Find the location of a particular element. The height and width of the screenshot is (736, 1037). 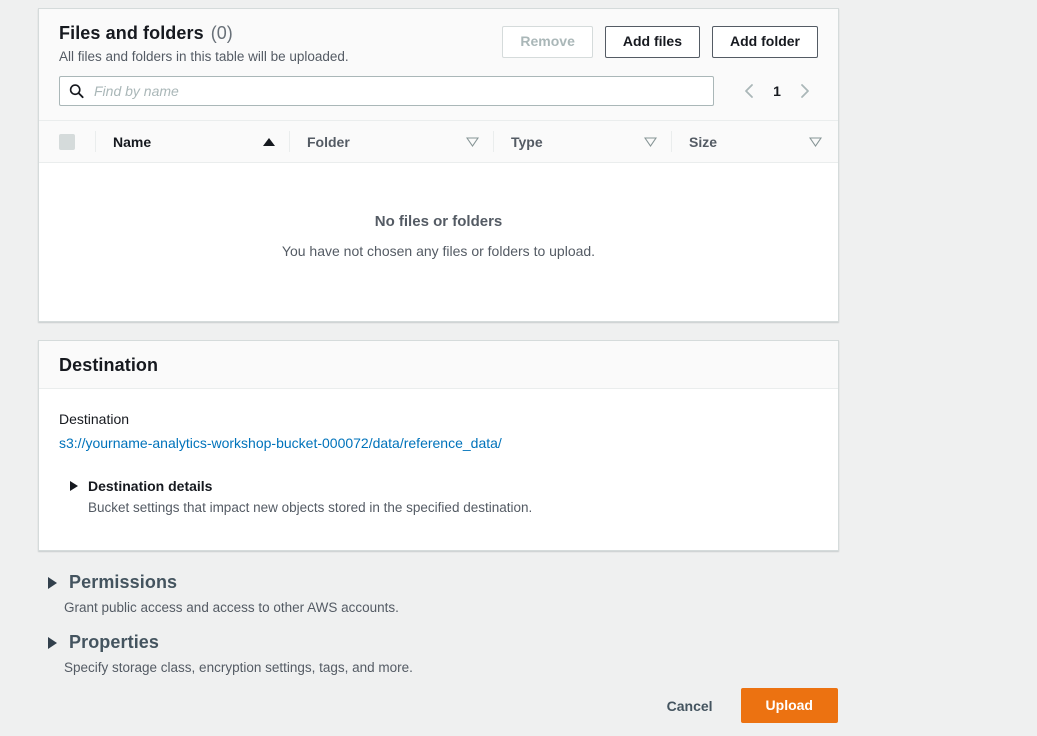

destination-details-title: Destination details is located at coordinates (150, 486).